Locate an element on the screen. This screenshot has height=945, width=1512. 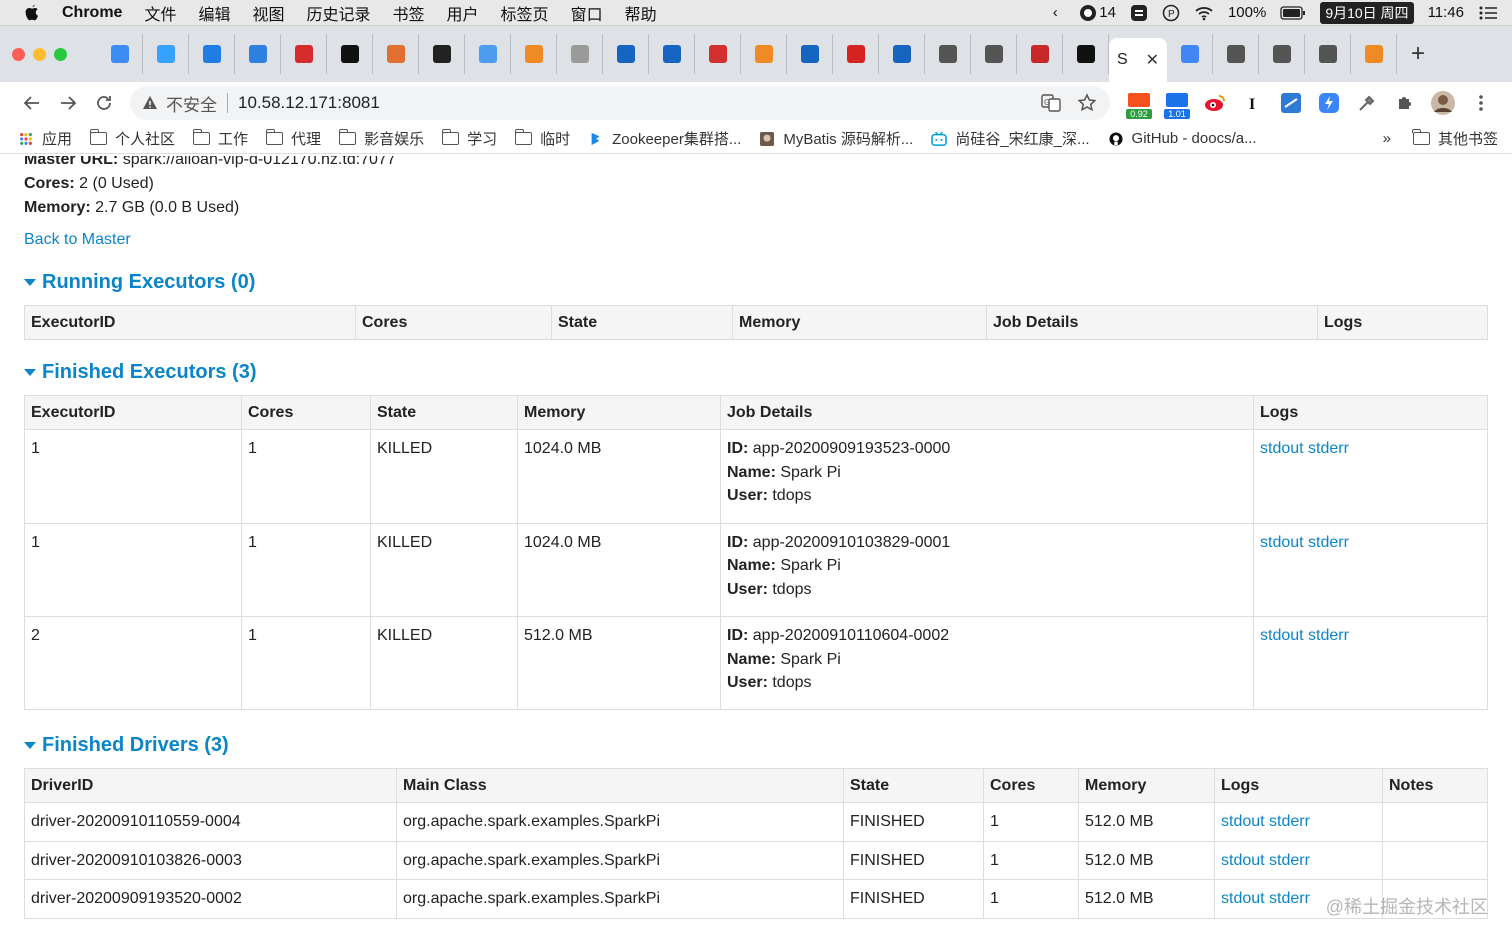
running-executors-heading: Running Executors (0) is located at coordinates (756, 282).